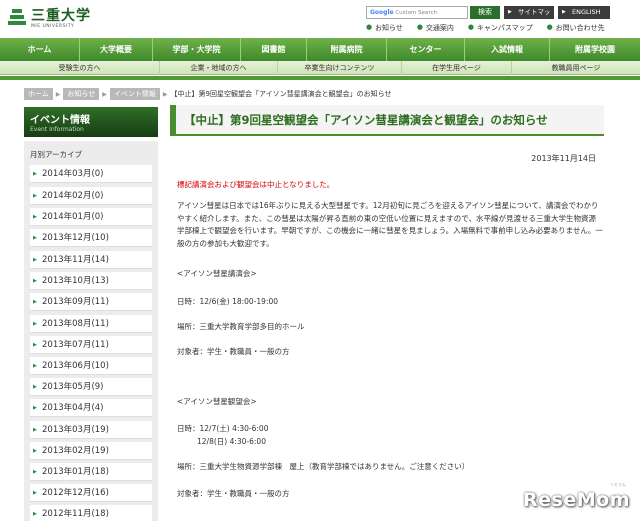 The image size is (640, 521). Describe the element at coordinates (426, 49) in the screenshot. I see `nav-center: センター` at that location.